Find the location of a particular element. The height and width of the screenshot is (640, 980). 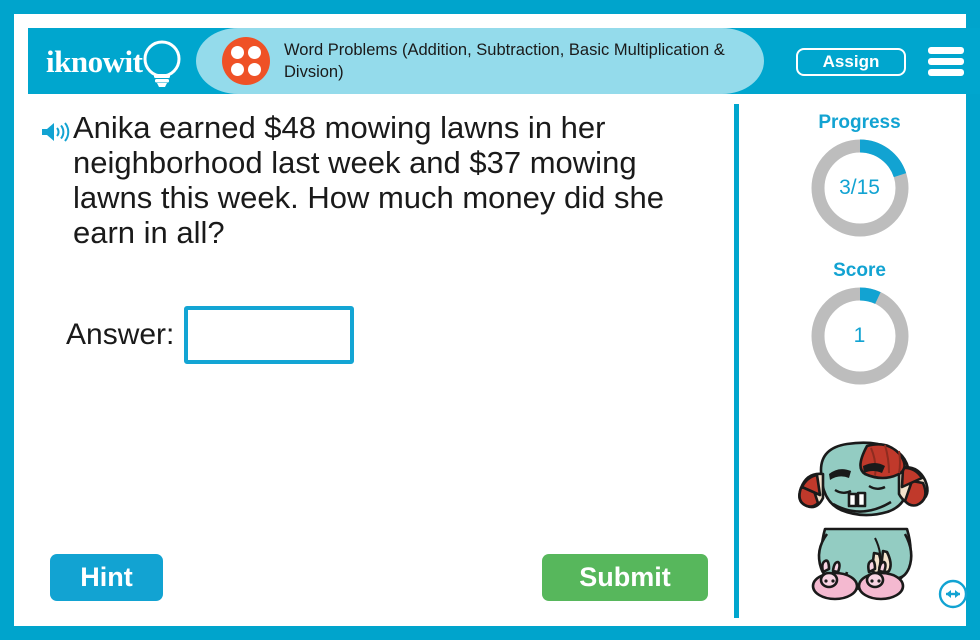

hamburger-menu-icon is located at coordinates (946, 62).